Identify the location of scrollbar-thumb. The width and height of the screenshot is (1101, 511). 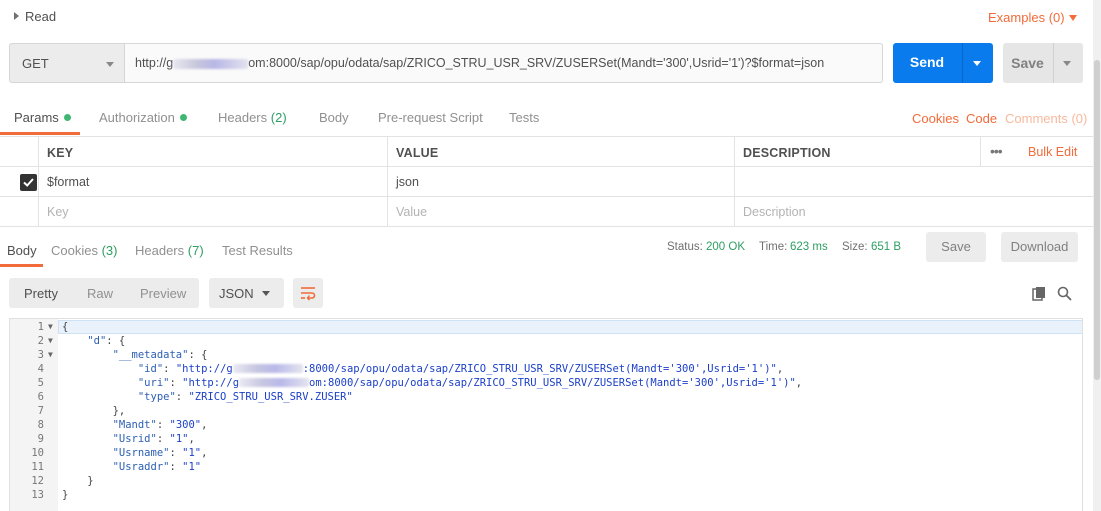
(1097, 220).